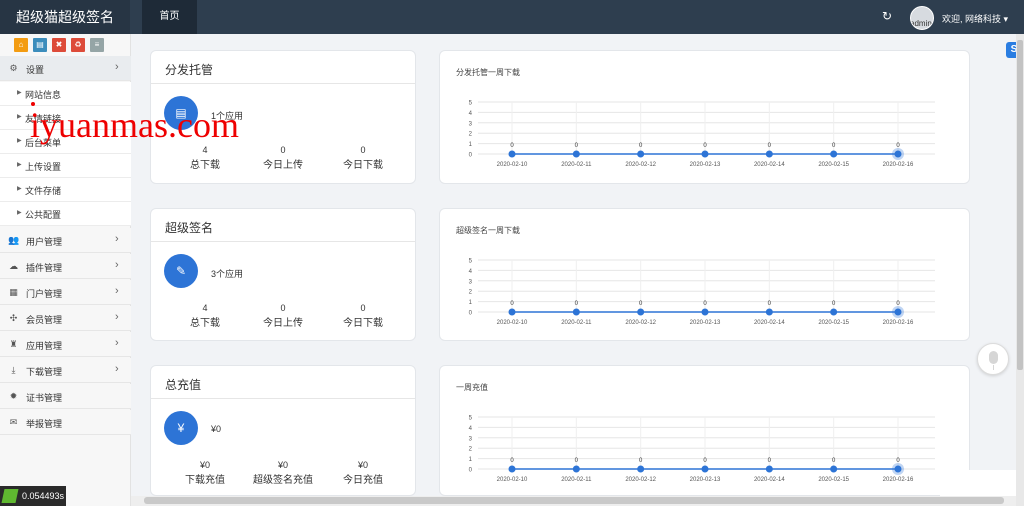 This screenshot has width=1024, height=506. Describe the element at coordinates (65, 94) in the screenshot. I see `sidebar-subitem-site-info: ▶ 网站信息` at that location.